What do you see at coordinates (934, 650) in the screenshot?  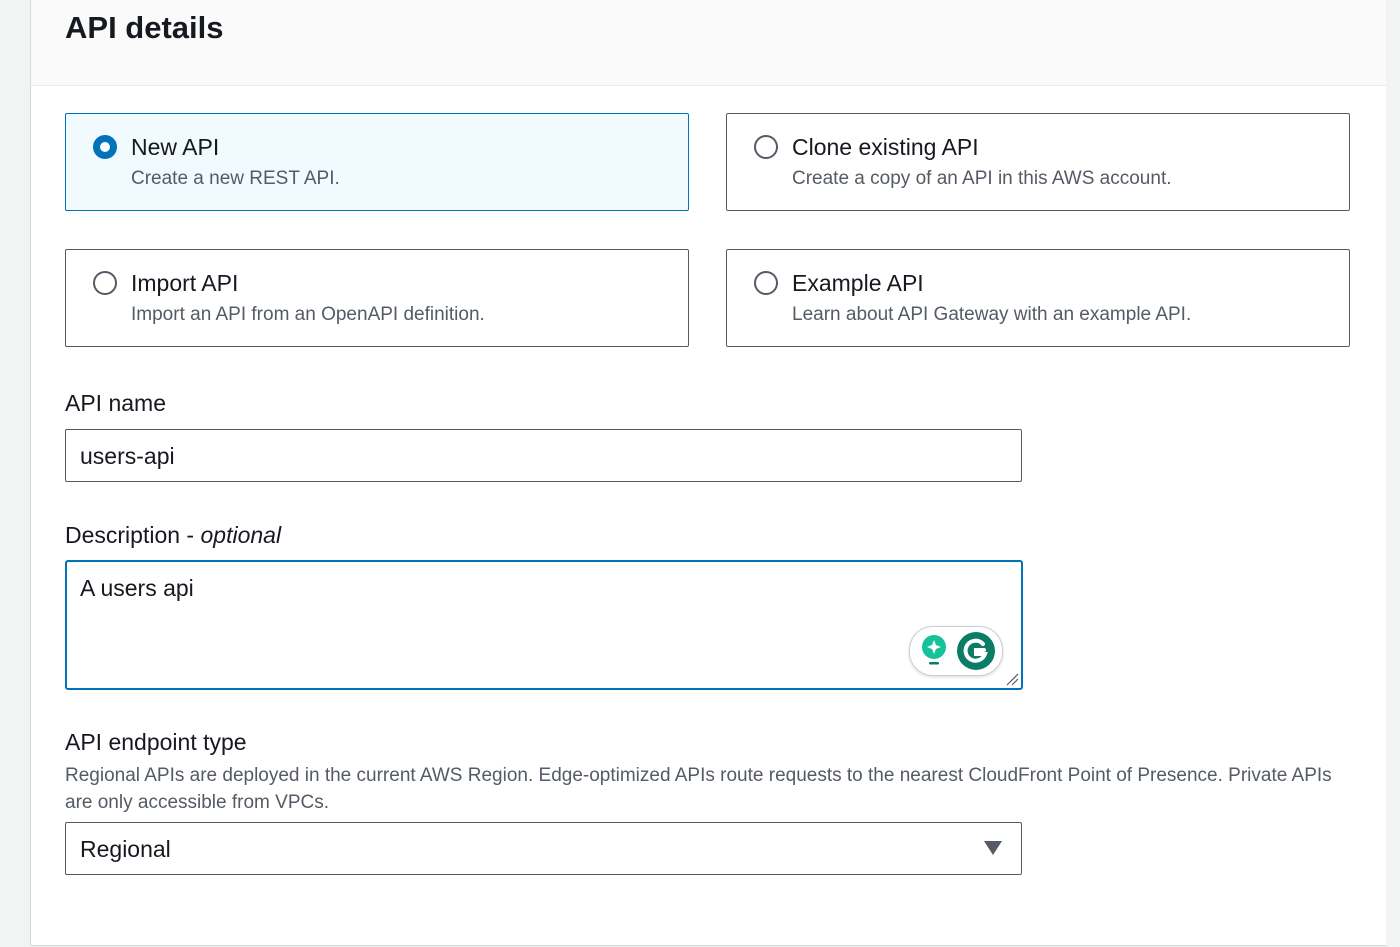 I see `lightbulb-icon` at bounding box center [934, 650].